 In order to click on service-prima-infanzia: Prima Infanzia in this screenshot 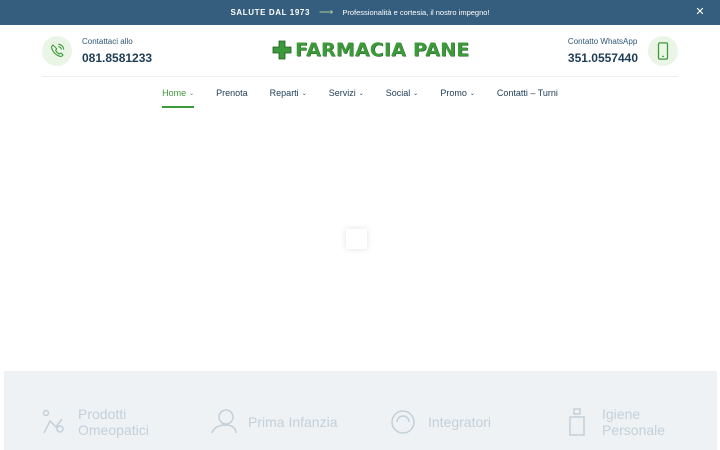, I will do `click(270, 422)`.